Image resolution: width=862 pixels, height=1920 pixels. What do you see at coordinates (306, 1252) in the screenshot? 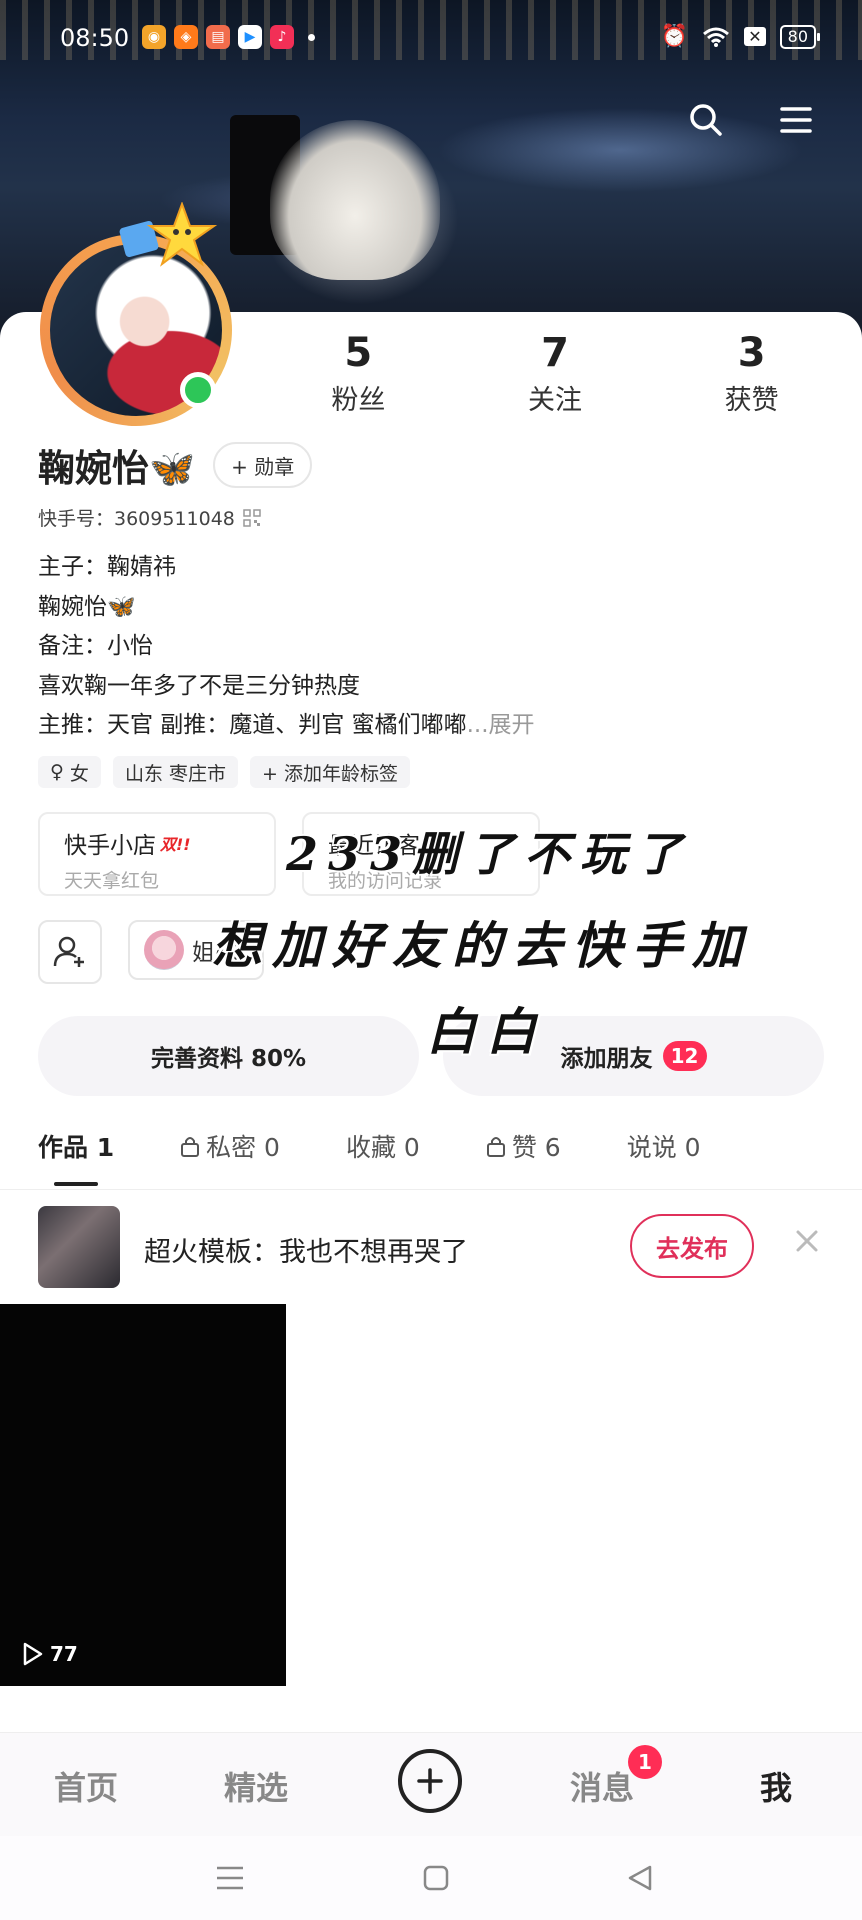
I see `template-promo-text: 超火模板：我也不想再哭了` at bounding box center [306, 1252].